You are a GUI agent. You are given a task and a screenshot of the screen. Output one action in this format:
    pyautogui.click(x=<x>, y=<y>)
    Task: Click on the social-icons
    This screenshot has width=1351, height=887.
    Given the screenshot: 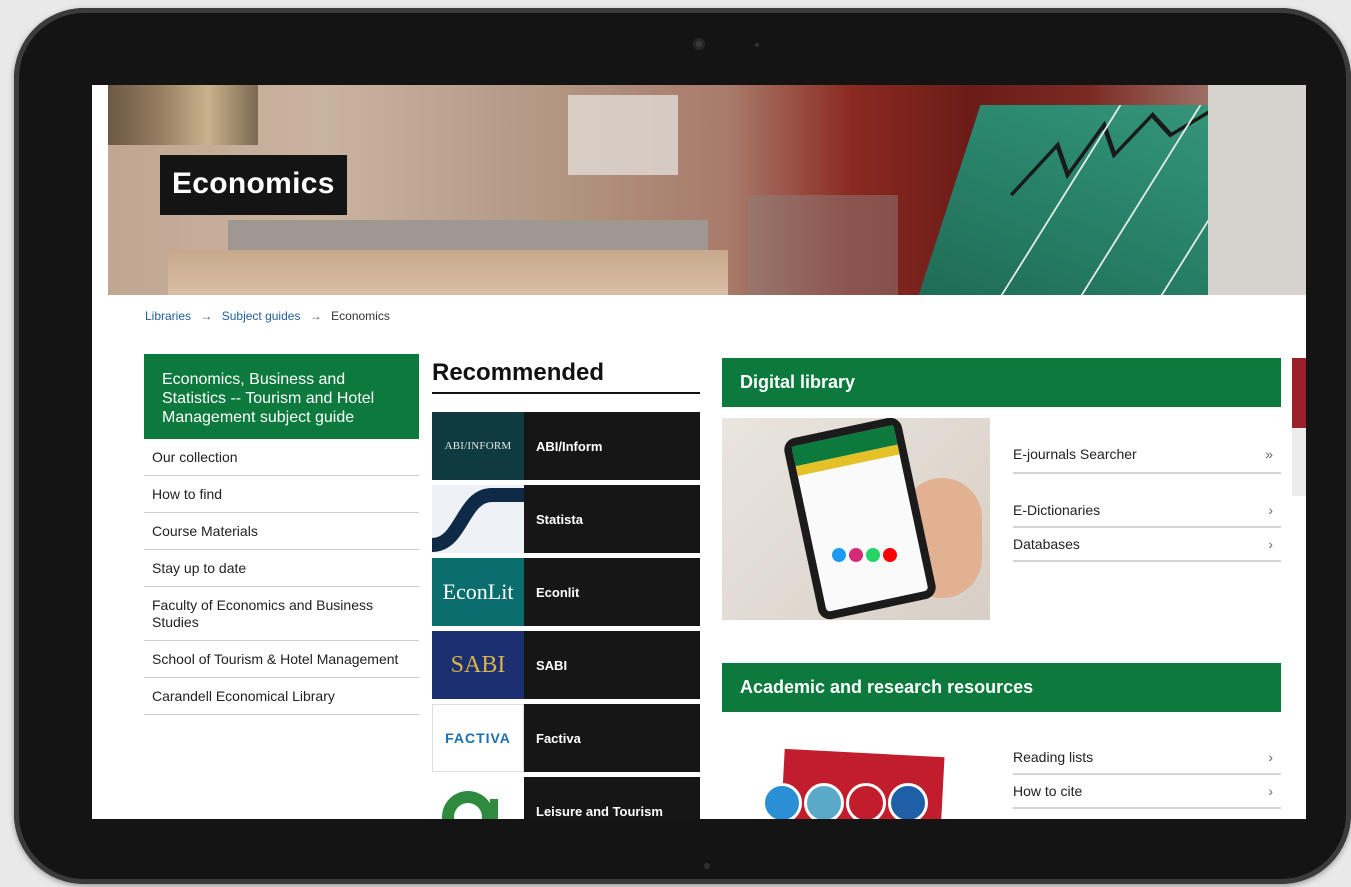 What is the action you would take?
    pyautogui.click(x=864, y=555)
    